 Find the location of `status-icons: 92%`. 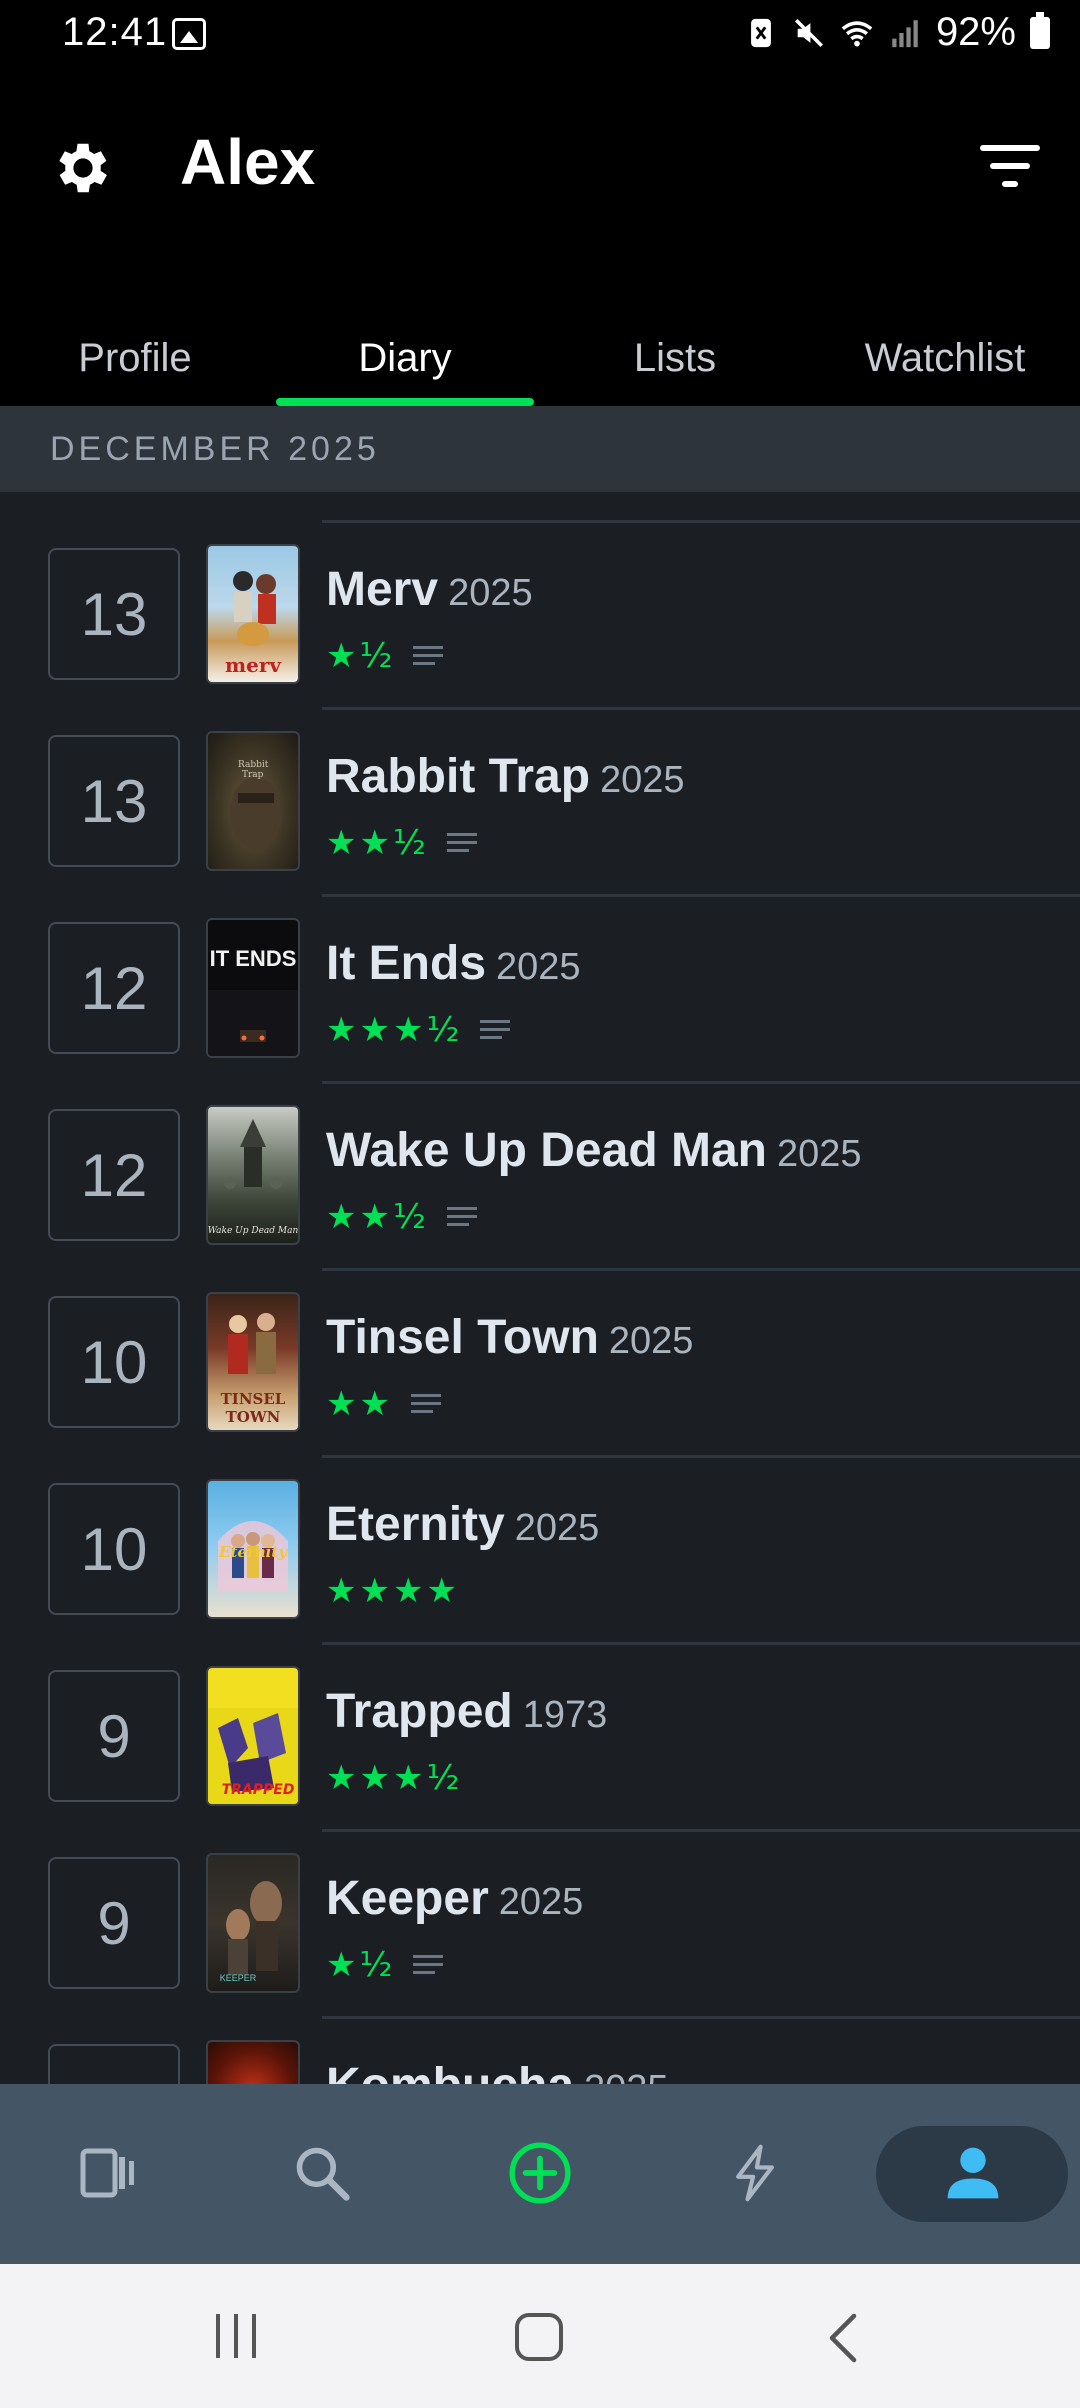

status-icons: 92% is located at coordinates (897, 32).